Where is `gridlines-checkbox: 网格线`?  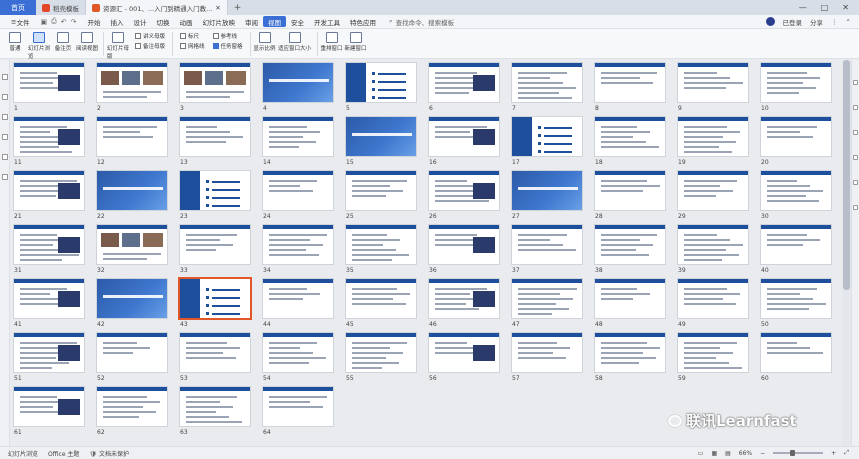
gridlines-checkbox: 网格线 is located at coordinates (192, 46).